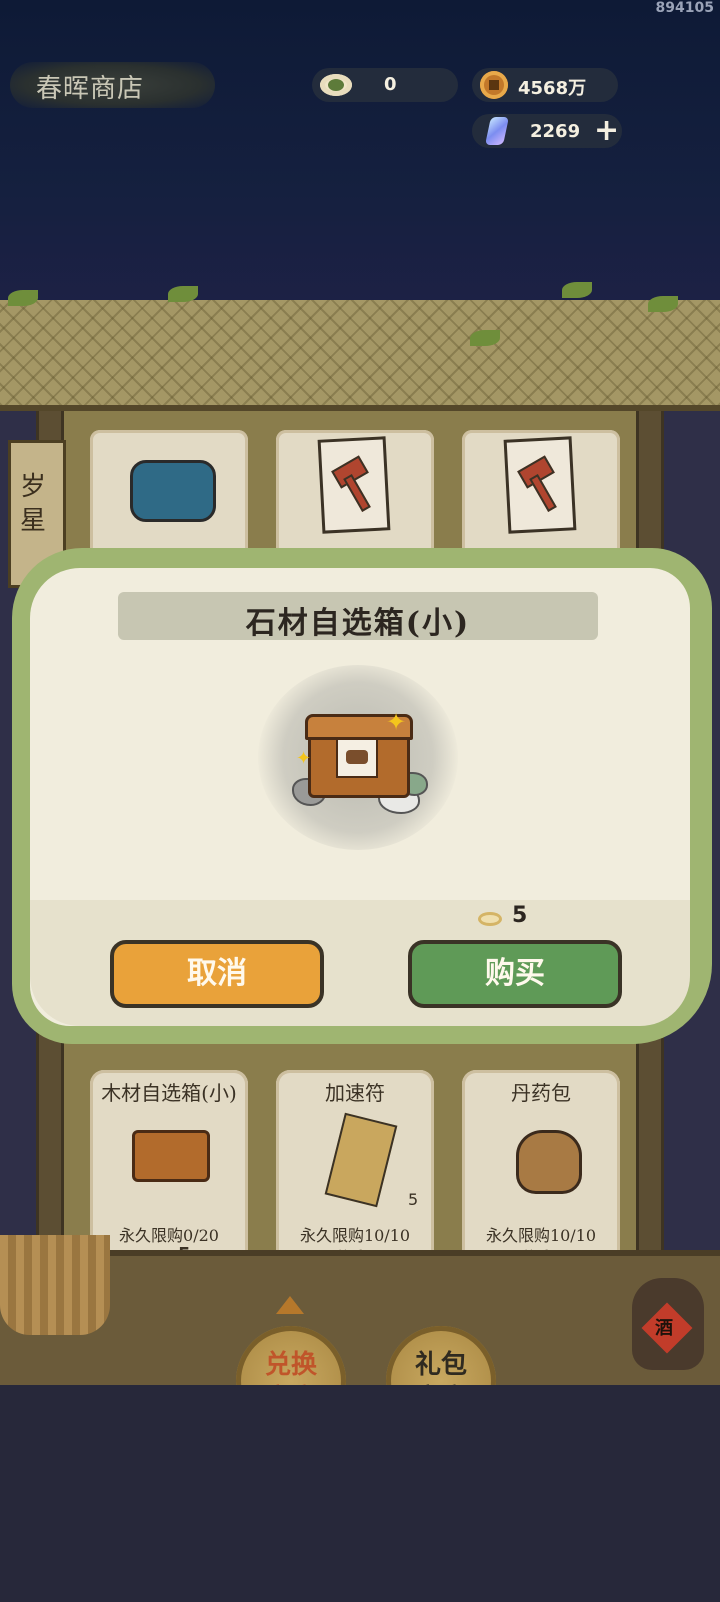  I want to click on dialog-price: 5, so click(520, 915).